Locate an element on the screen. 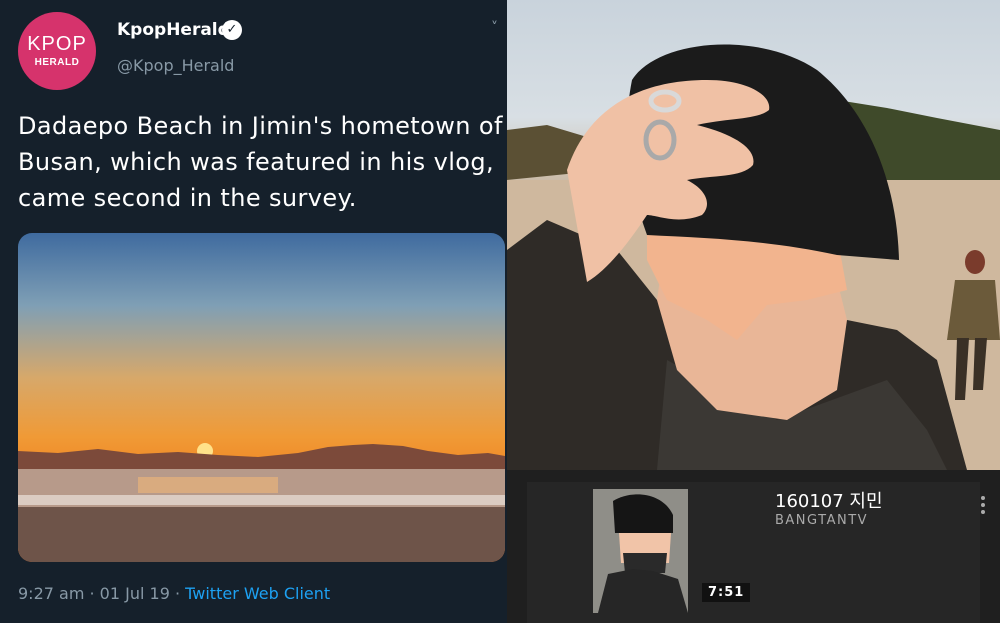 Image resolution: width=1000 pixels, height=623 pixels. user-handle: @Kpop_Herald is located at coordinates (175, 65).